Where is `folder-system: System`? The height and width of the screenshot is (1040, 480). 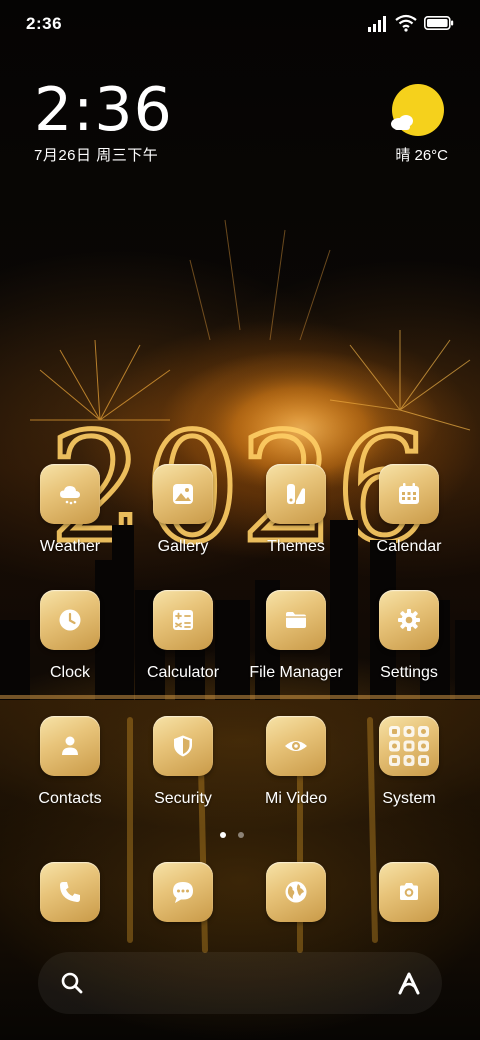
folder-system: System is located at coordinates (409, 771).